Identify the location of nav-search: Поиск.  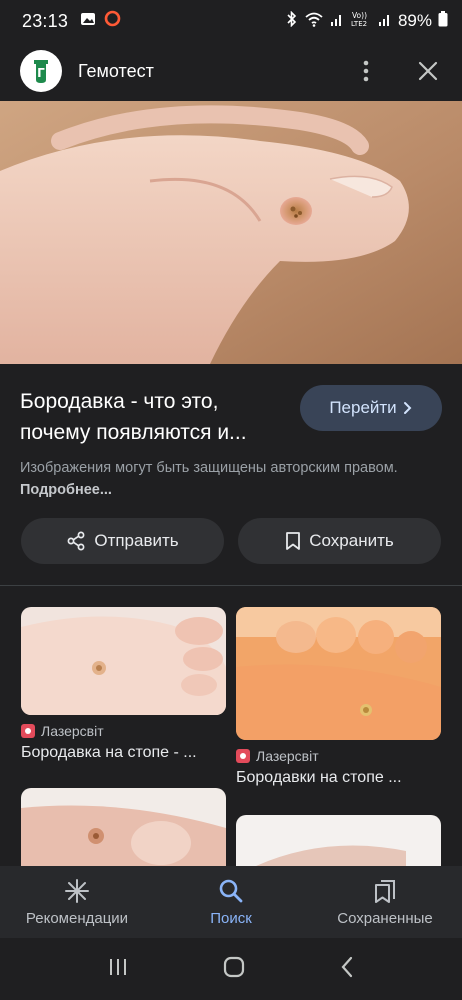
(231, 902).